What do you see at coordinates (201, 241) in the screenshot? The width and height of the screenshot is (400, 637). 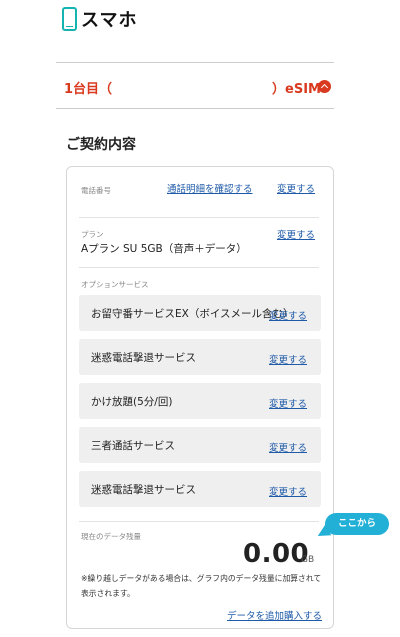 I see `plan-row: プラン 変更する Aプラン SU 5GB（音声＋データ）` at bounding box center [201, 241].